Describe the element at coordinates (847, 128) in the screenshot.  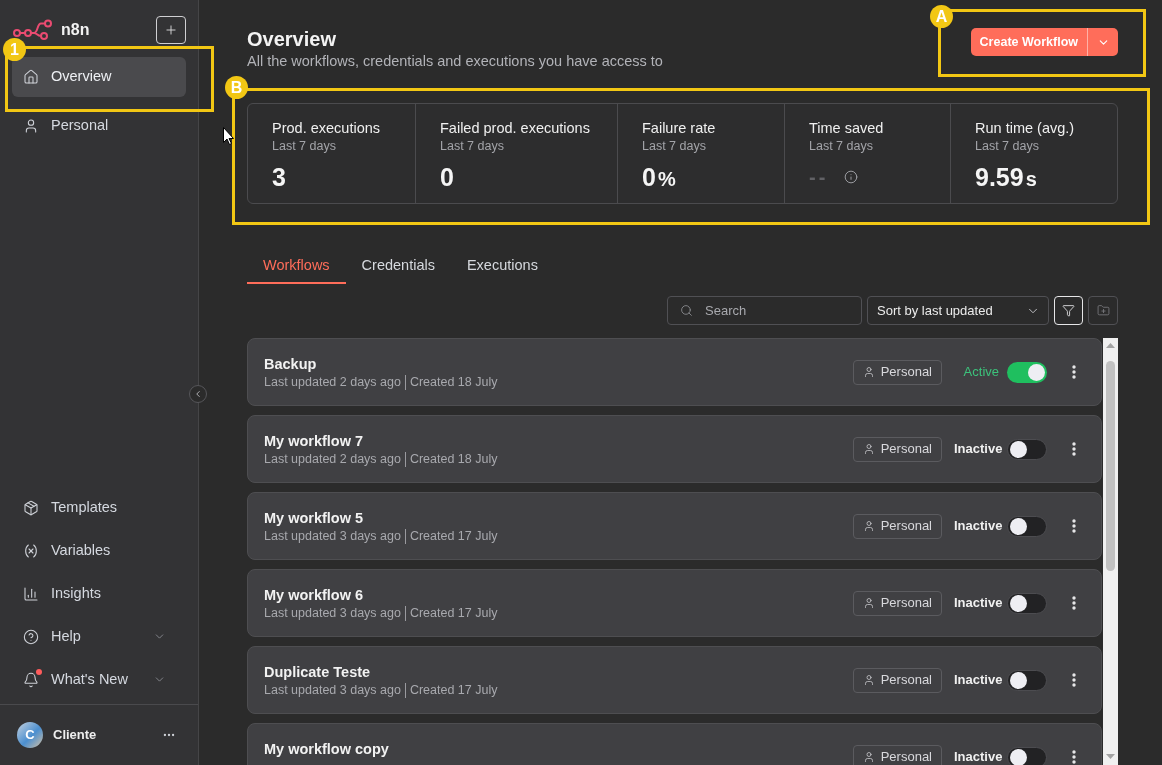
I see `stat-label: Time saved` at that location.